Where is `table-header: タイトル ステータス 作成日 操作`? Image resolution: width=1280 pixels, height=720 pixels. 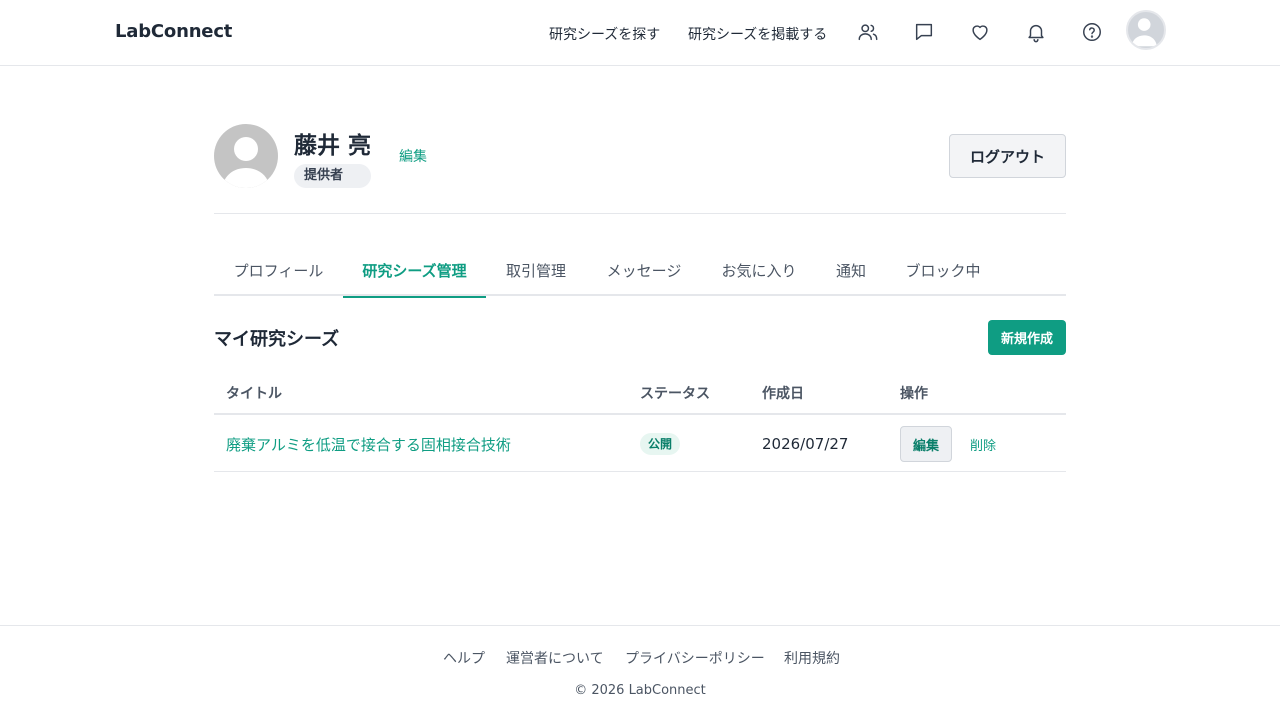
table-header: タイトル ステータス 作成日 操作 is located at coordinates (640, 392).